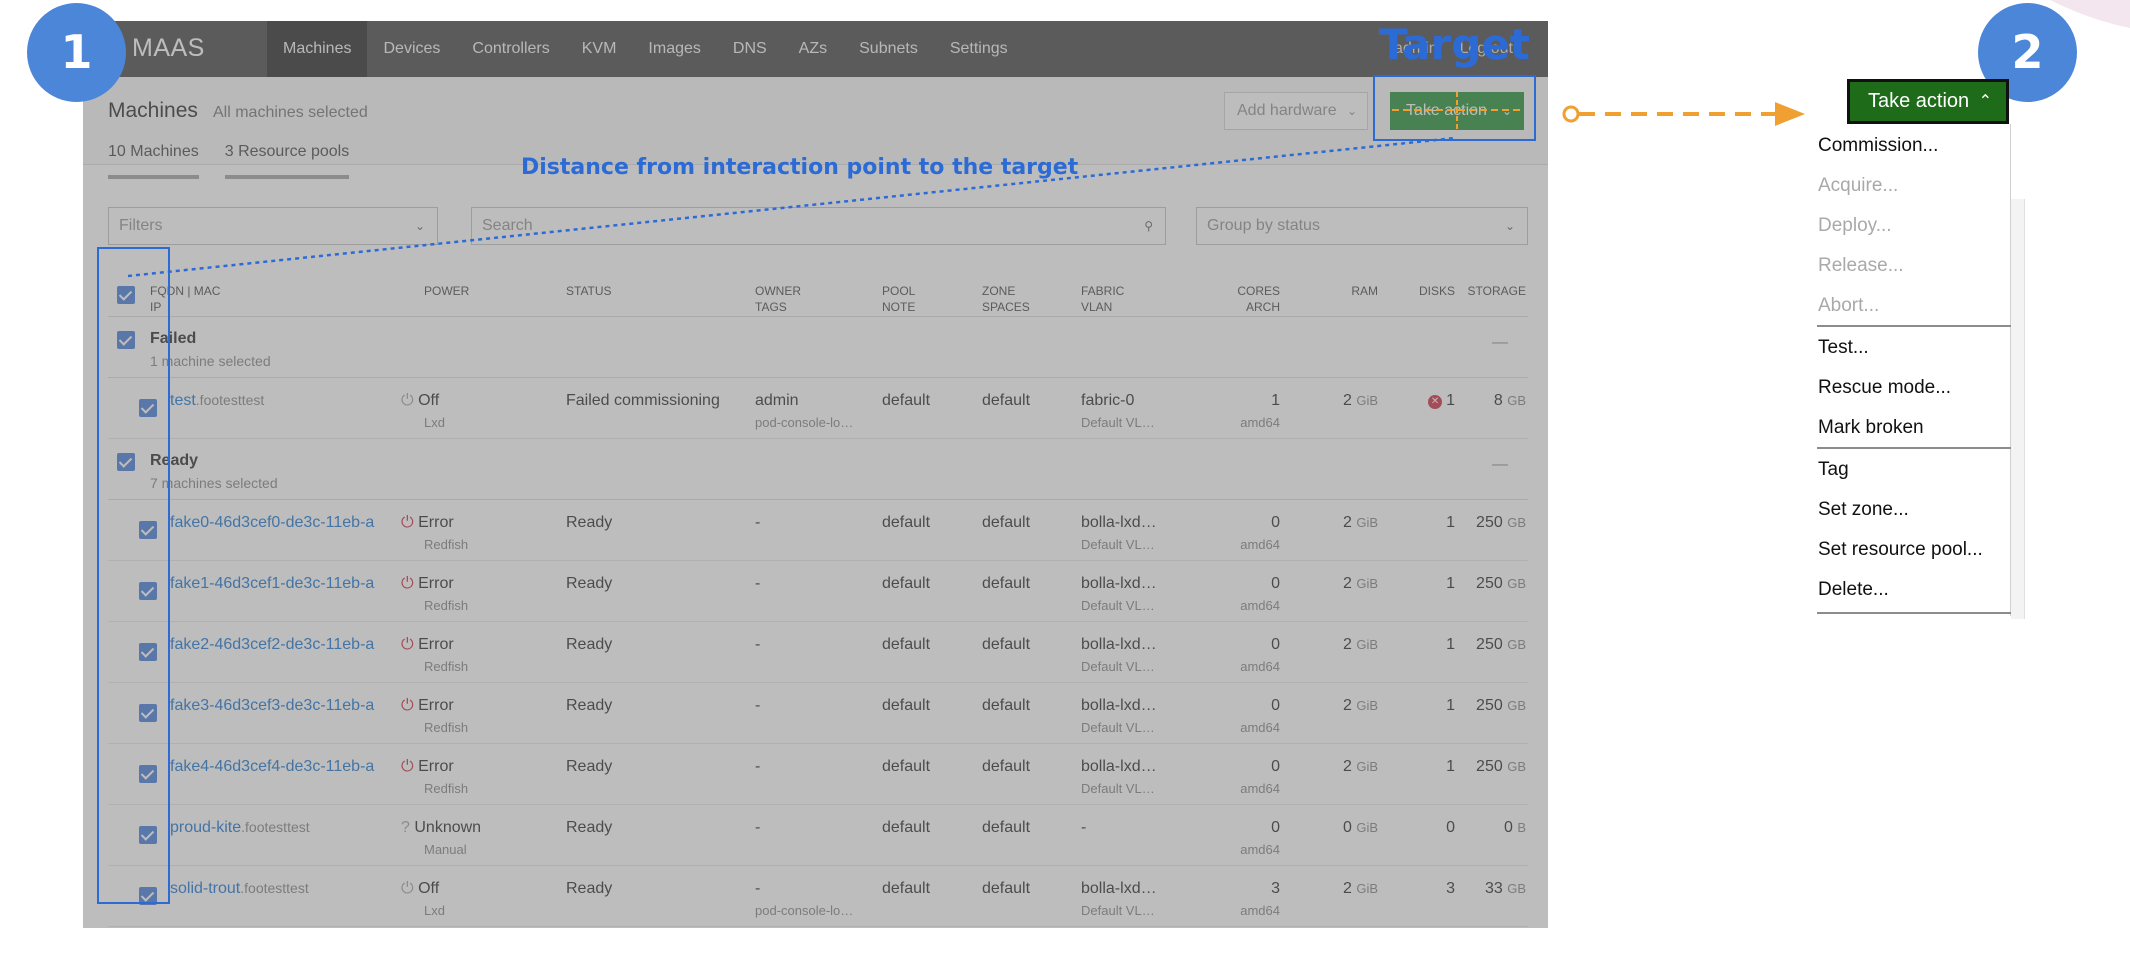 The image size is (2130, 968). I want to click on filters-dropdown: Filters ⌄, so click(273, 226).